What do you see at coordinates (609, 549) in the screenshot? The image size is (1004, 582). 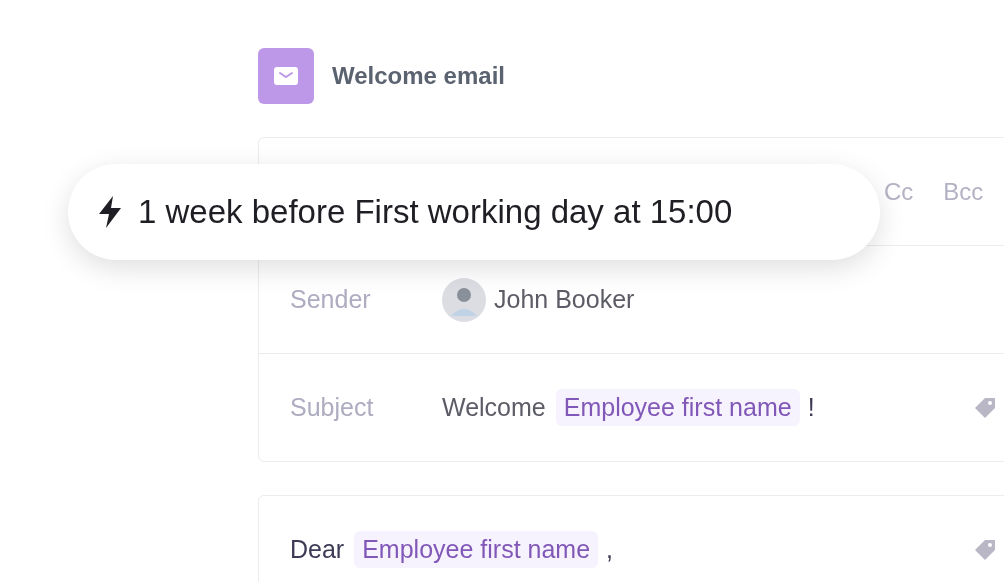 I see `body-suffix: ,` at bounding box center [609, 549].